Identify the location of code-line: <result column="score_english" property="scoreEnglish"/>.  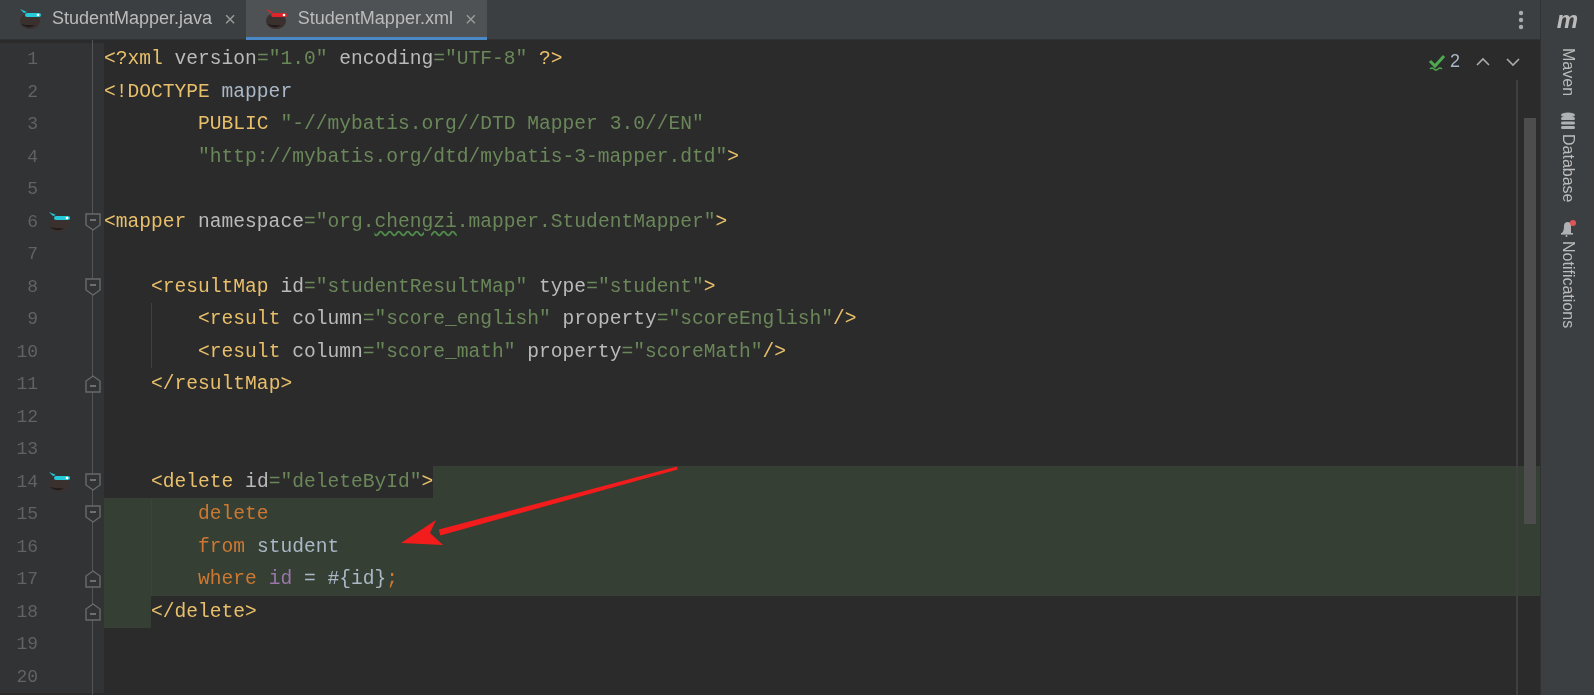
(527, 319).